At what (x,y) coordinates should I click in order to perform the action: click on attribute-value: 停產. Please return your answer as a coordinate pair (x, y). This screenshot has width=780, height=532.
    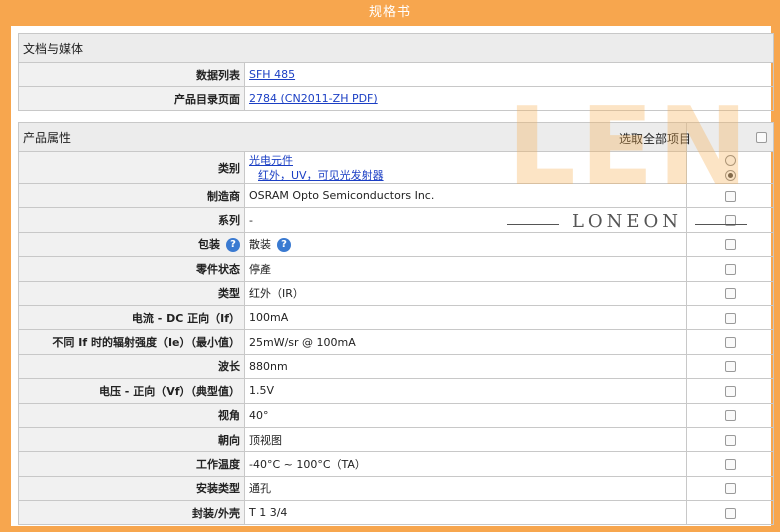
    Looking at the image, I should click on (260, 269).